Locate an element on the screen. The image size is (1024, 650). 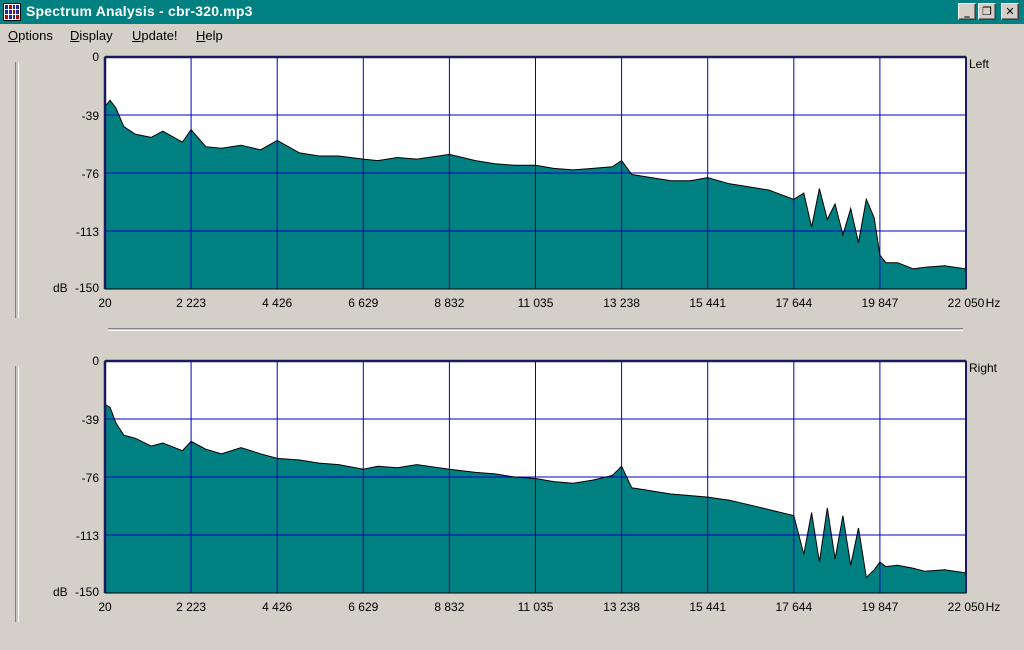
menu-update: Update! is located at coordinates (155, 35).